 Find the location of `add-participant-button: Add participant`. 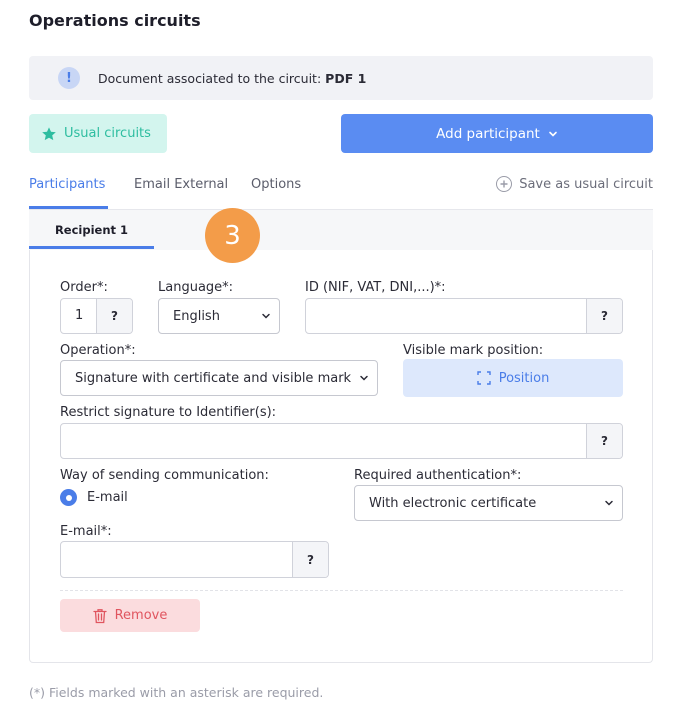

add-participant-button: Add participant is located at coordinates (497, 133).